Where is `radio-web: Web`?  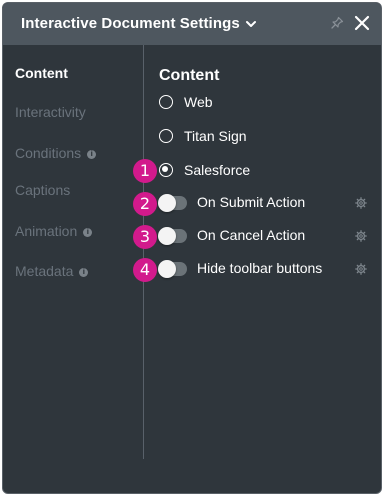
radio-web: Web is located at coordinates (186, 102).